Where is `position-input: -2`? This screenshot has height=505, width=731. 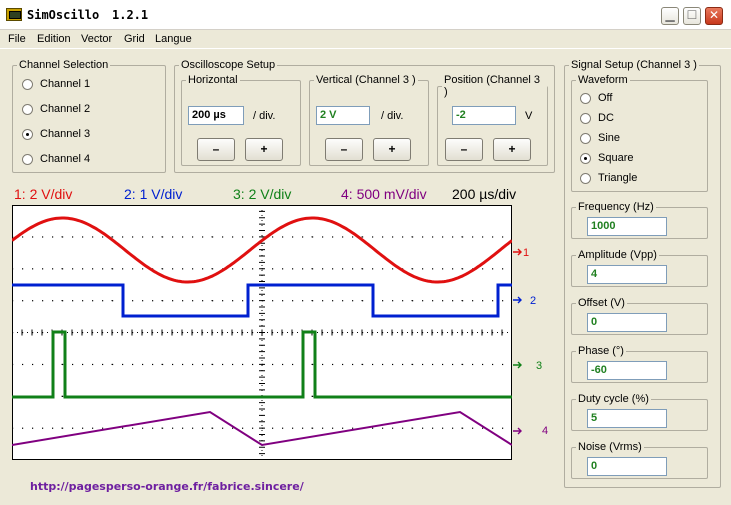
position-input: -2 is located at coordinates (484, 115).